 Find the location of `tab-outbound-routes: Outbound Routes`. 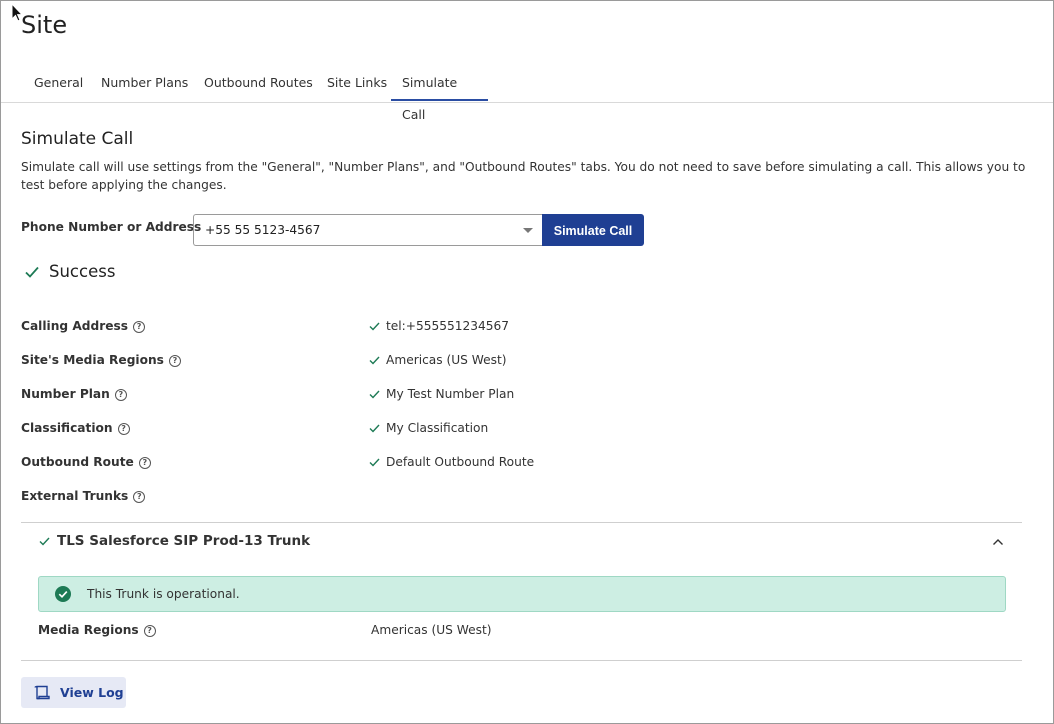

tab-outbound-routes: Outbound Routes is located at coordinates (258, 84).